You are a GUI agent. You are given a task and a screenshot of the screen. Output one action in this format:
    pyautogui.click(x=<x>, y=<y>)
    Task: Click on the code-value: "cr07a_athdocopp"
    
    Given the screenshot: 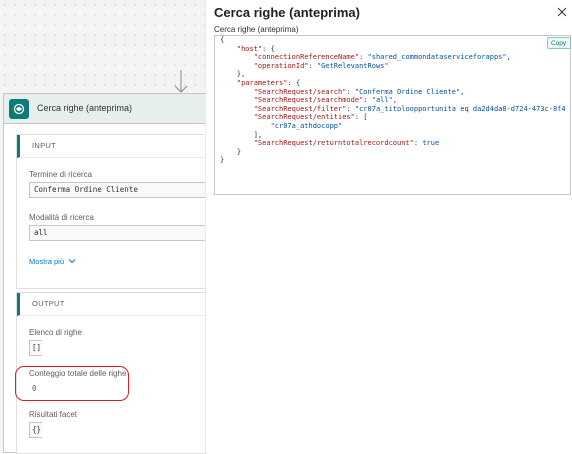 What is the action you would take?
    pyautogui.click(x=306, y=125)
    